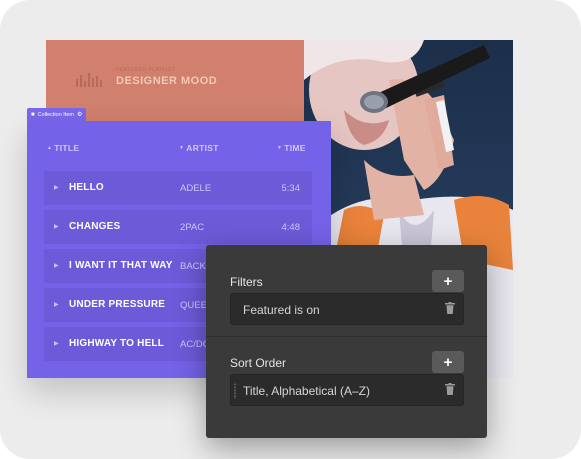 This screenshot has width=581, height=459. I want to click on column-header-title: ▲ TITLE, so click(63, 148).